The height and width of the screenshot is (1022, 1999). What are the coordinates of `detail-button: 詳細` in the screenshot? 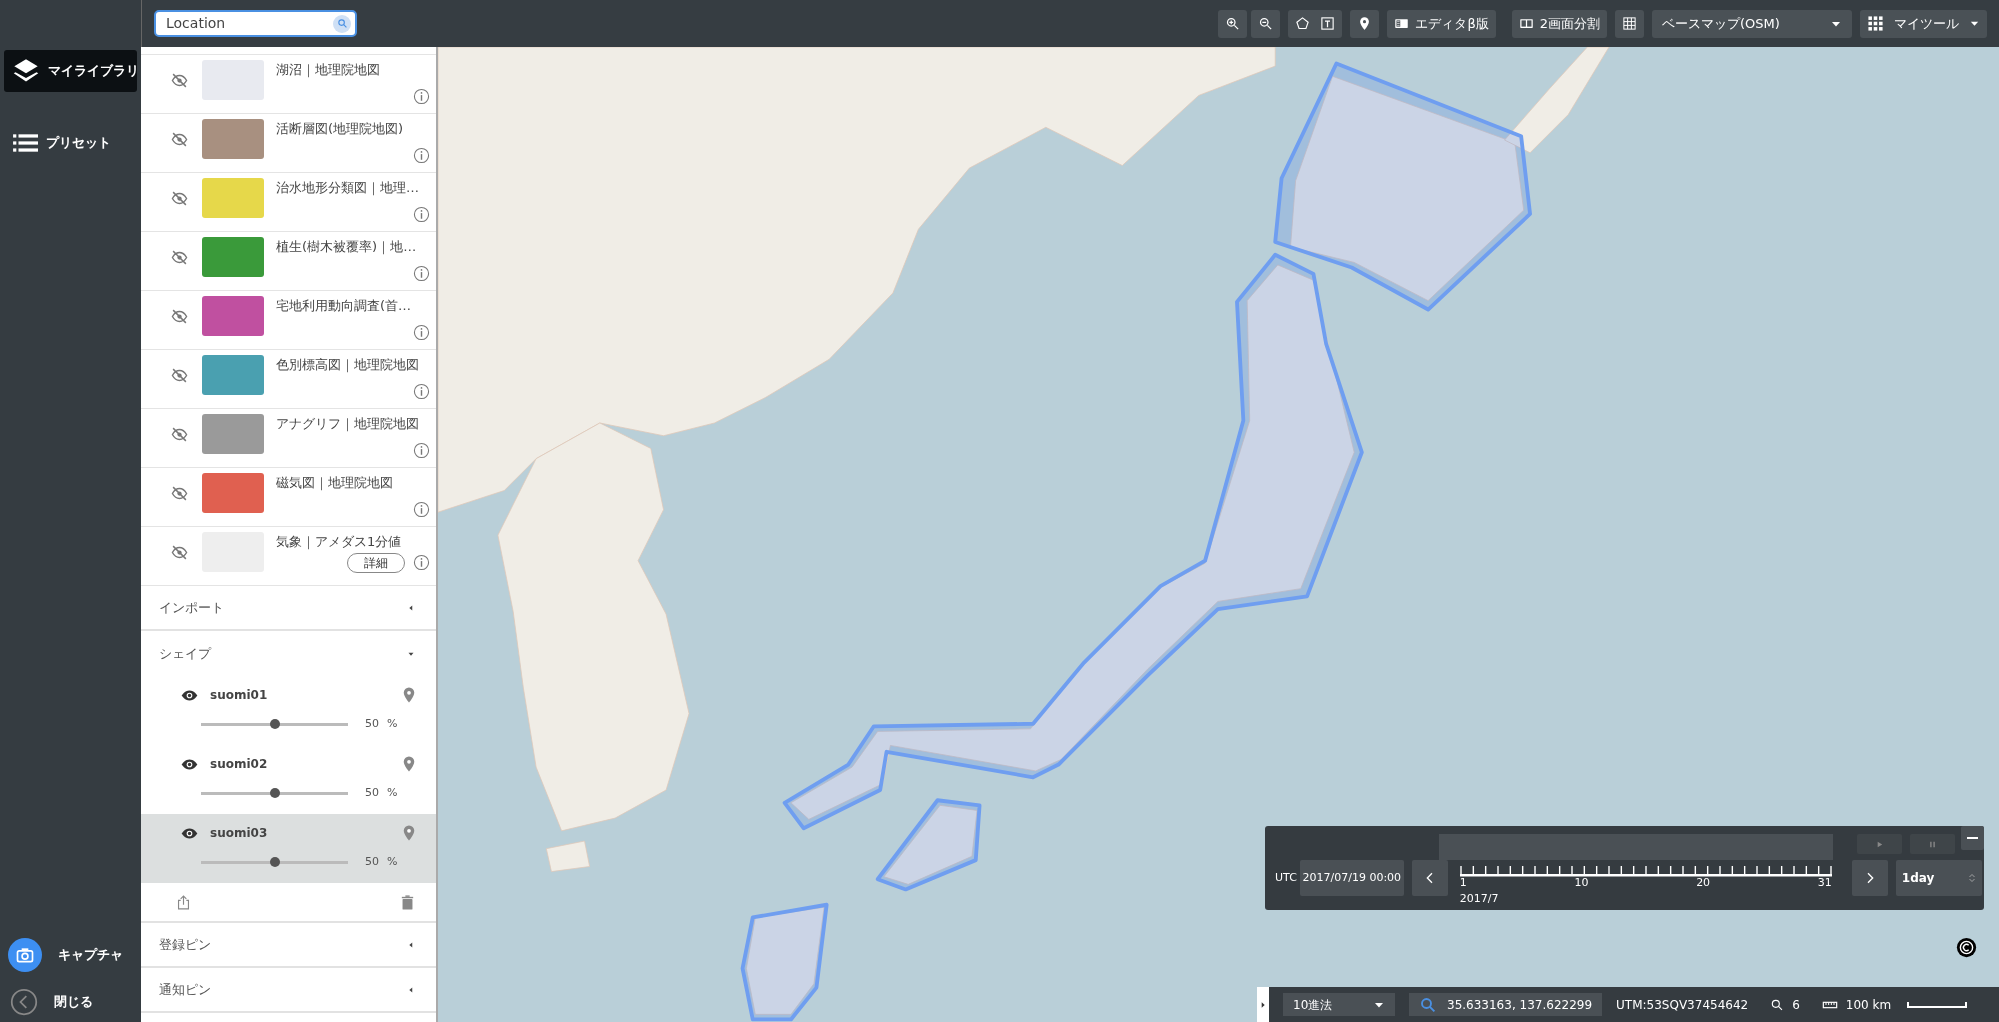 It's located at (376, 562).